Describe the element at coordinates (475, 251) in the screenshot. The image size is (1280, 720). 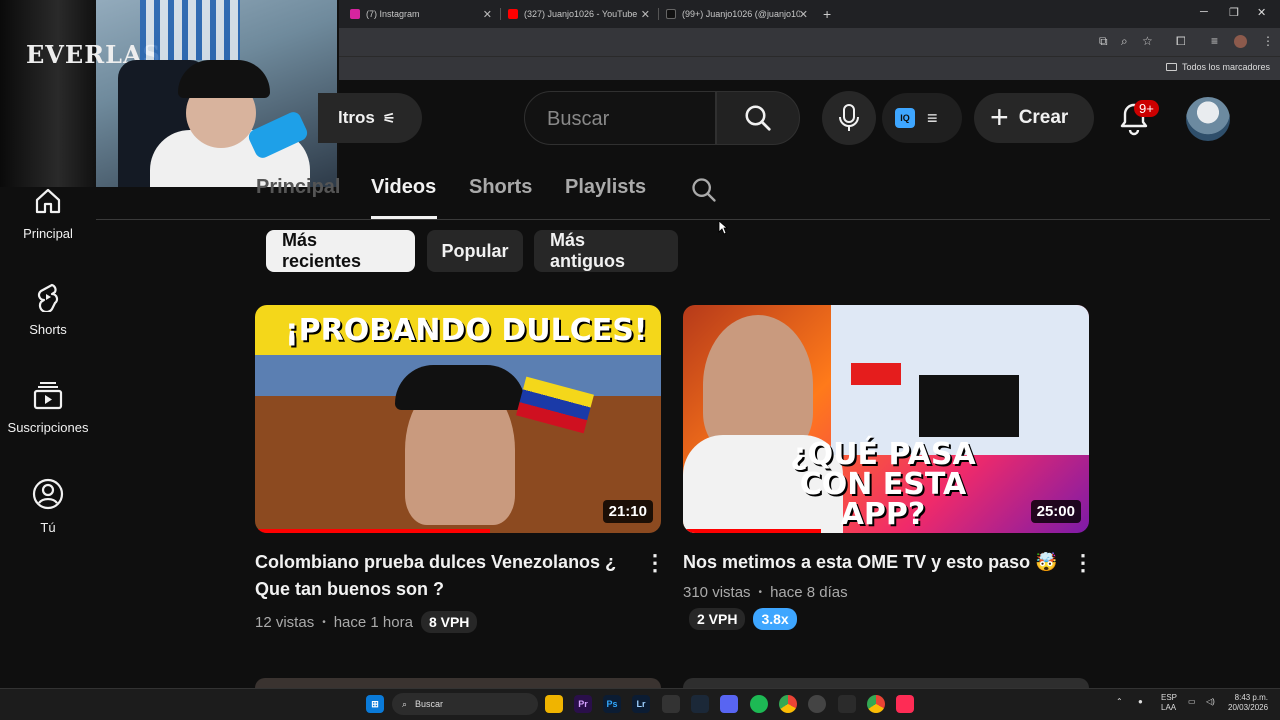
I see `chip-popular: Popular` at that location.